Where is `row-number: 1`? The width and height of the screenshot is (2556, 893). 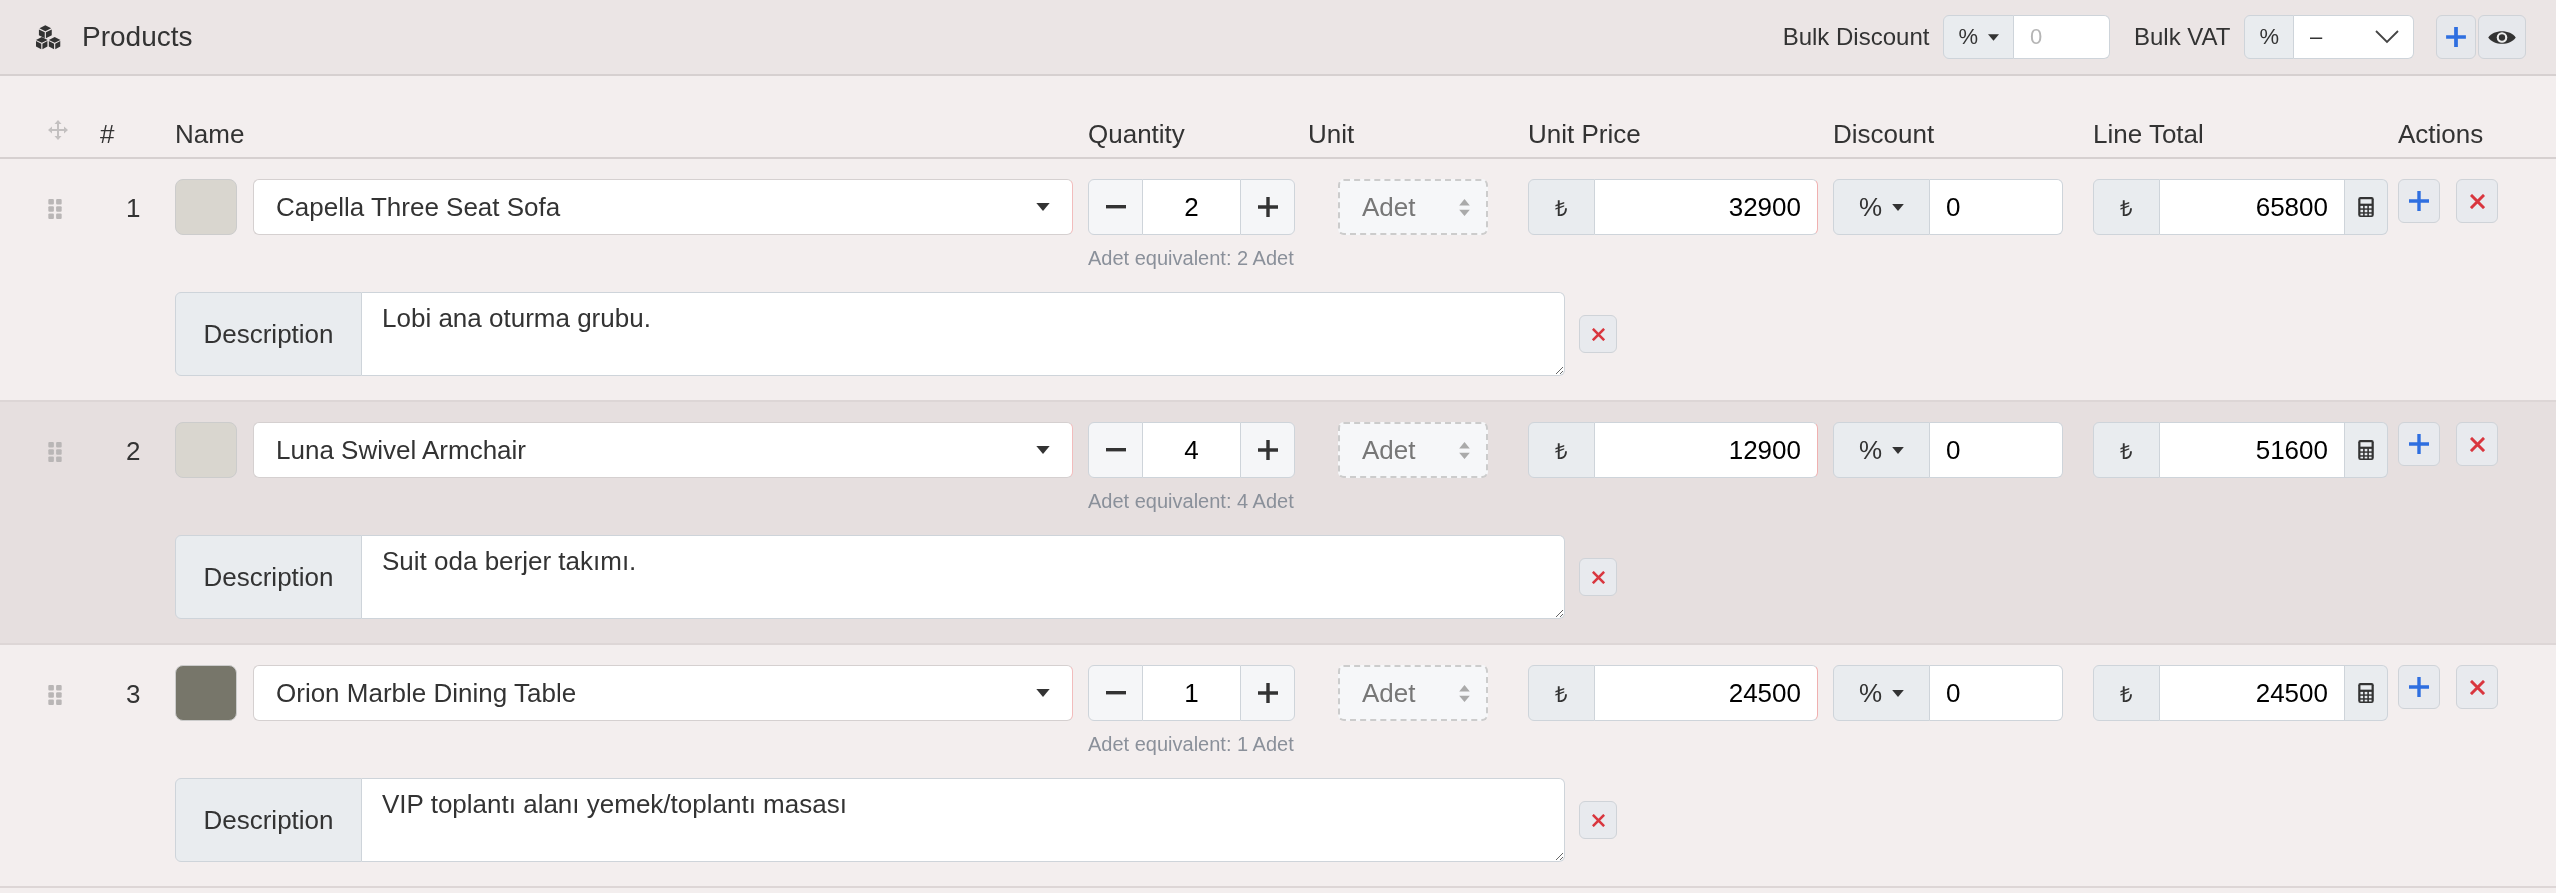 row-number: 1 is located at coordinates (133, 208).